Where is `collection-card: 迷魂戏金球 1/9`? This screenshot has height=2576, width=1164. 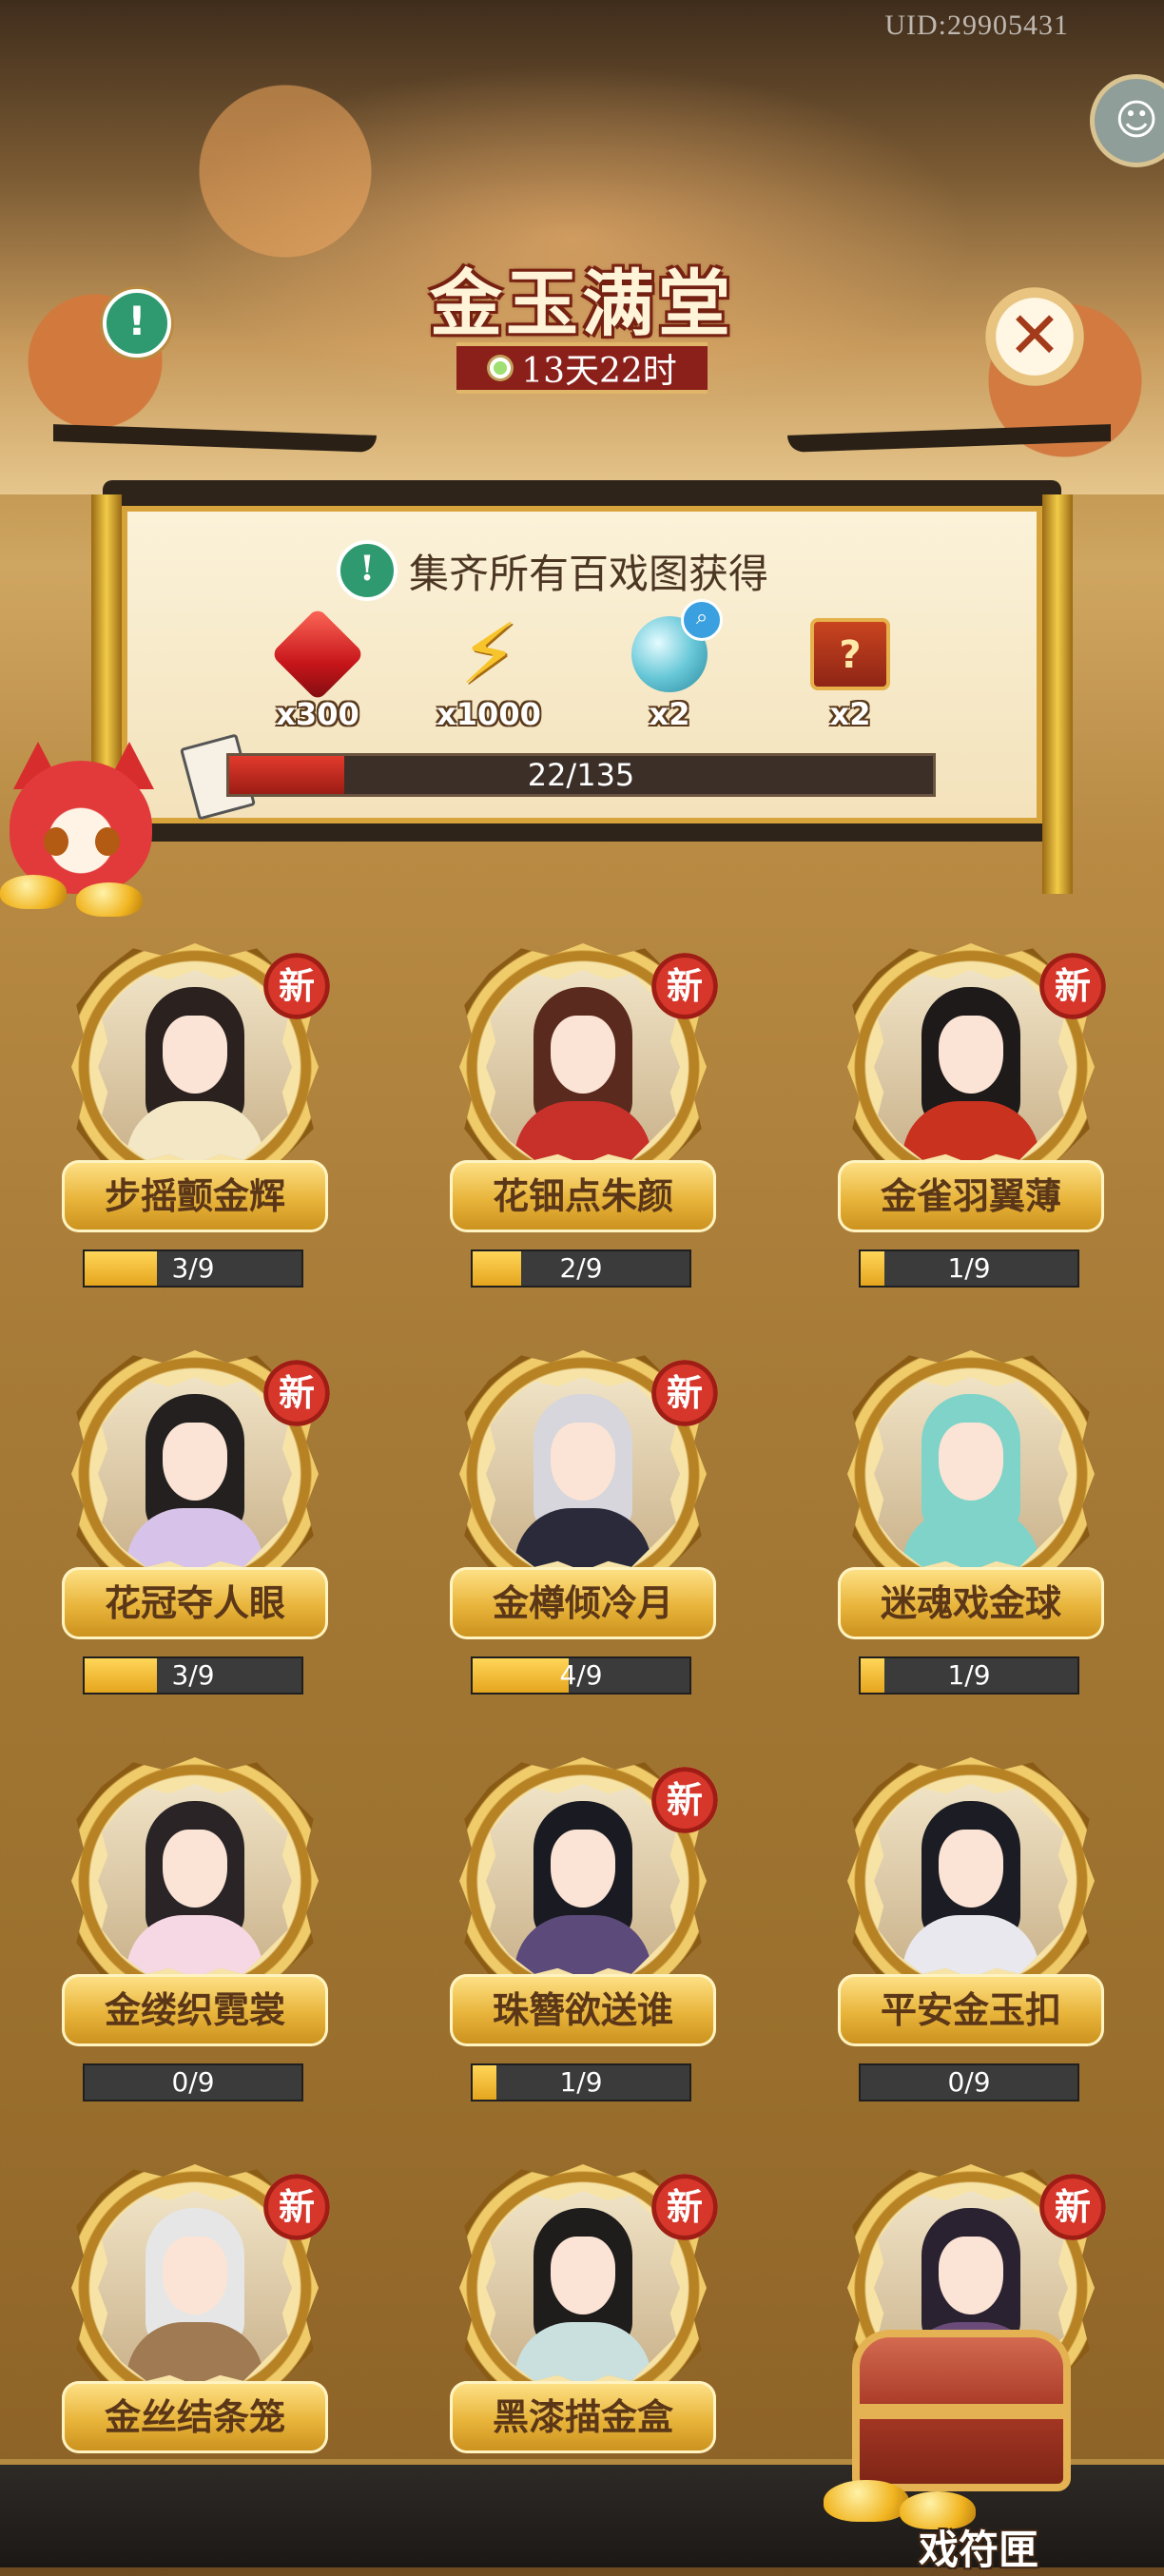
collection-card: 迷魂戏金球 1/9 is located at coordinates (971, 1540).